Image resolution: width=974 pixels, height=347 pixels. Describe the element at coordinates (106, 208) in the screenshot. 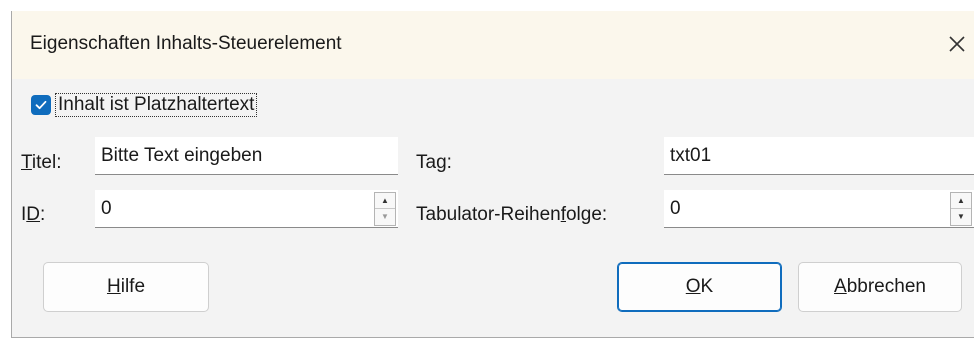

I see `id-input-value: 0` at that location.